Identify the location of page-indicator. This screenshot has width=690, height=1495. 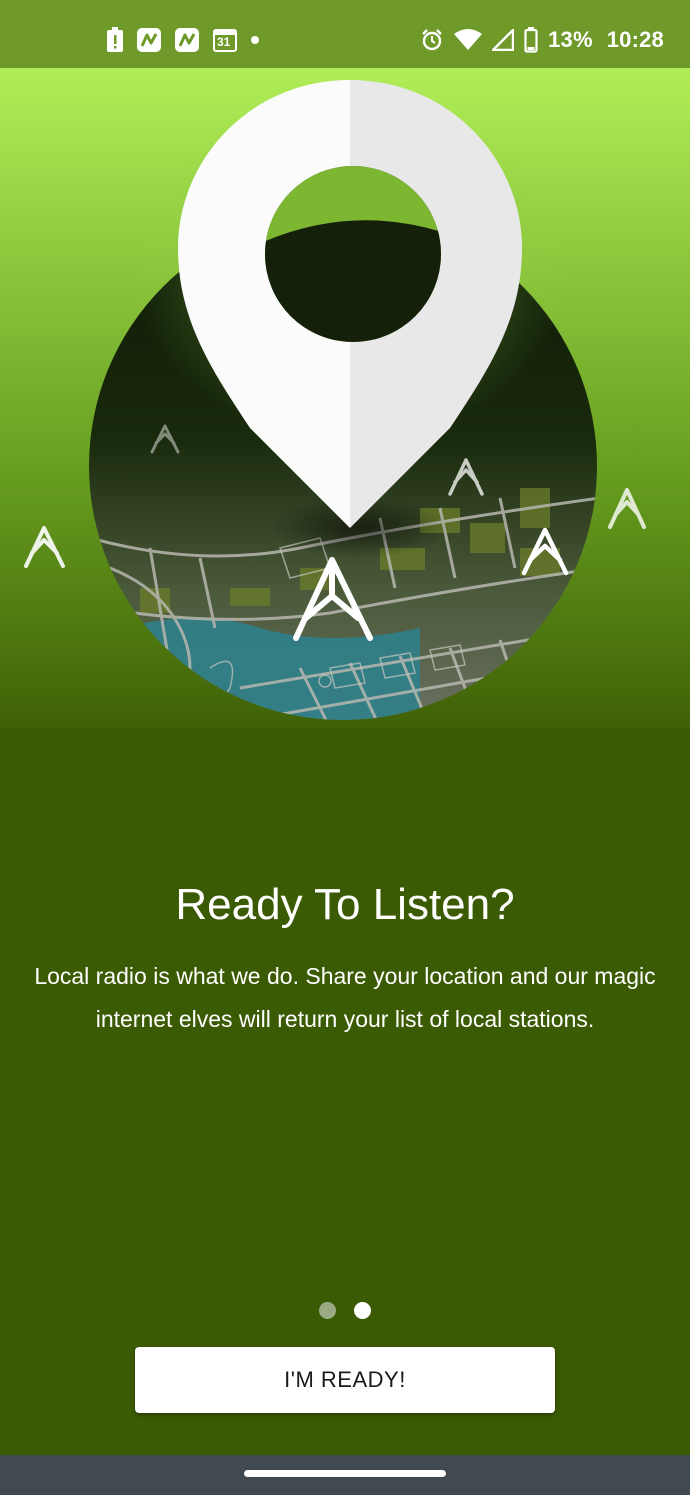
(345, 1310).